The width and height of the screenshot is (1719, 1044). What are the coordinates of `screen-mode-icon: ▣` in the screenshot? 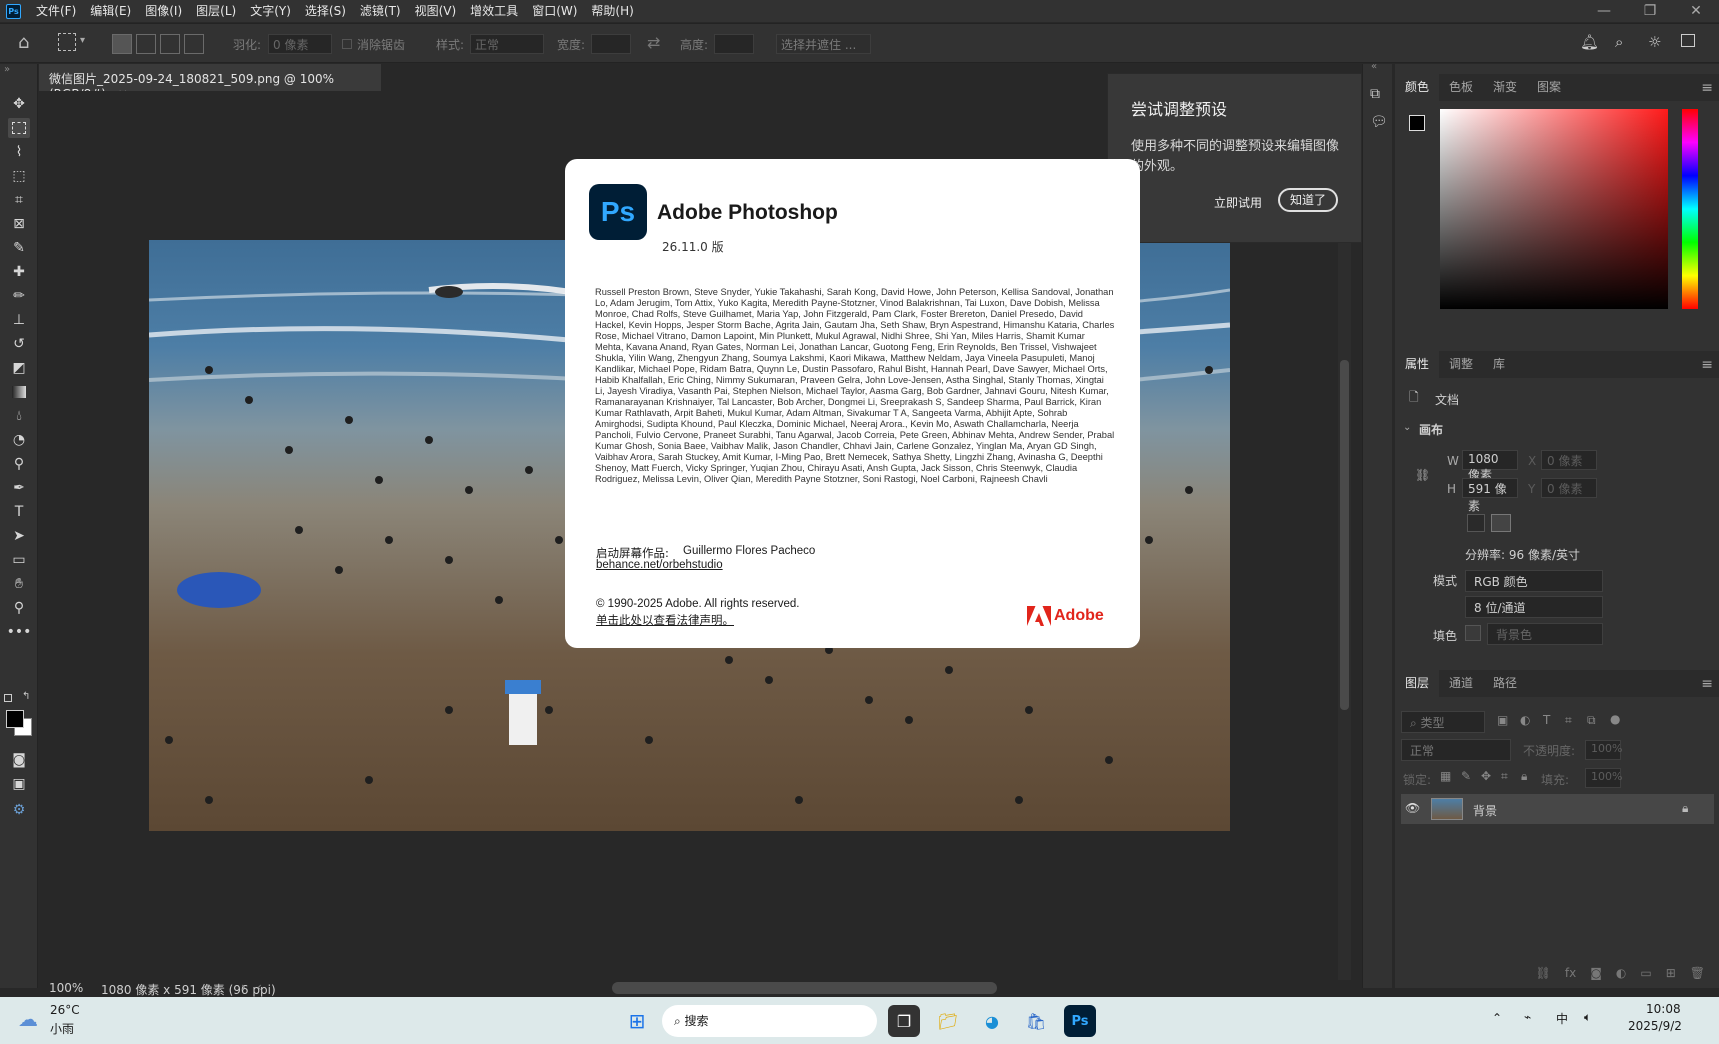 It's located at (19, 784).